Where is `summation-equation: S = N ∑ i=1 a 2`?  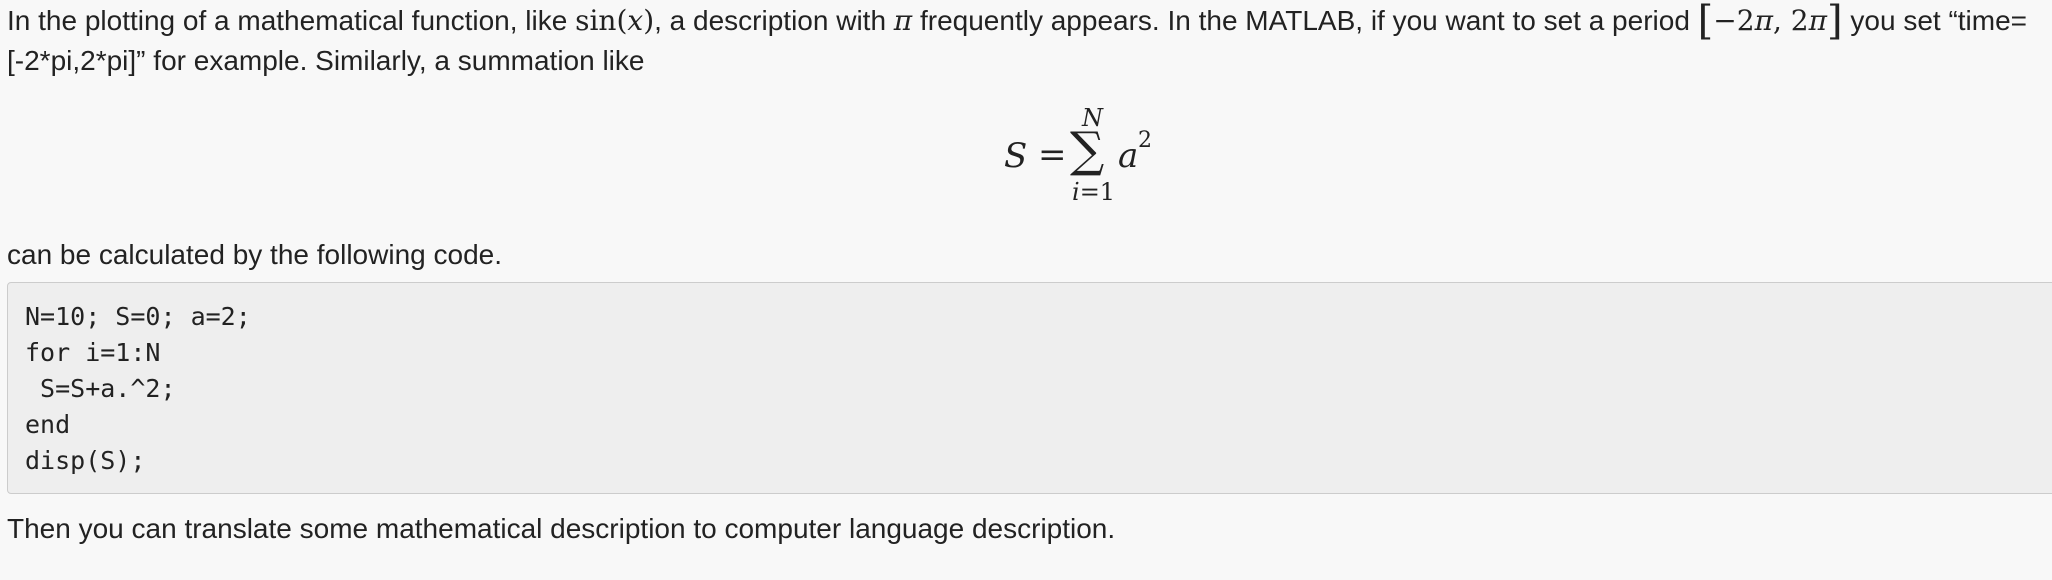
summation-equation: S = N ∑ i=1 a 2 is located at coordinates (1080, 156).